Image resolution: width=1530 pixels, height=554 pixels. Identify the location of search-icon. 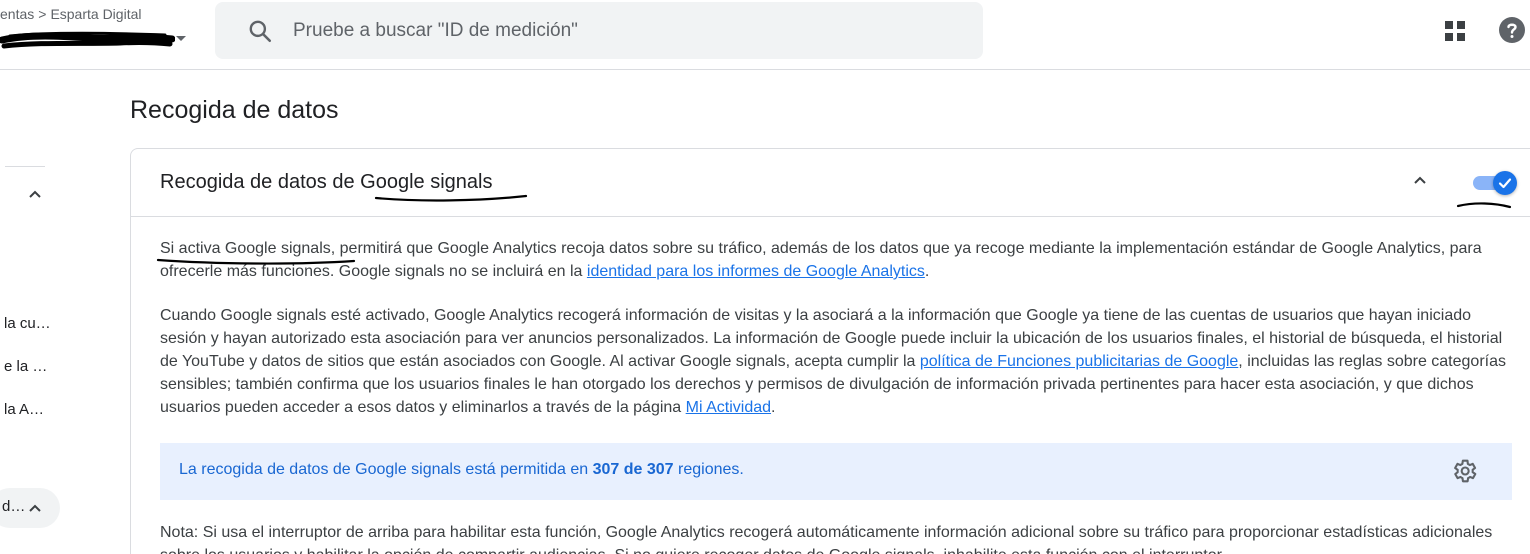
(260, 31).